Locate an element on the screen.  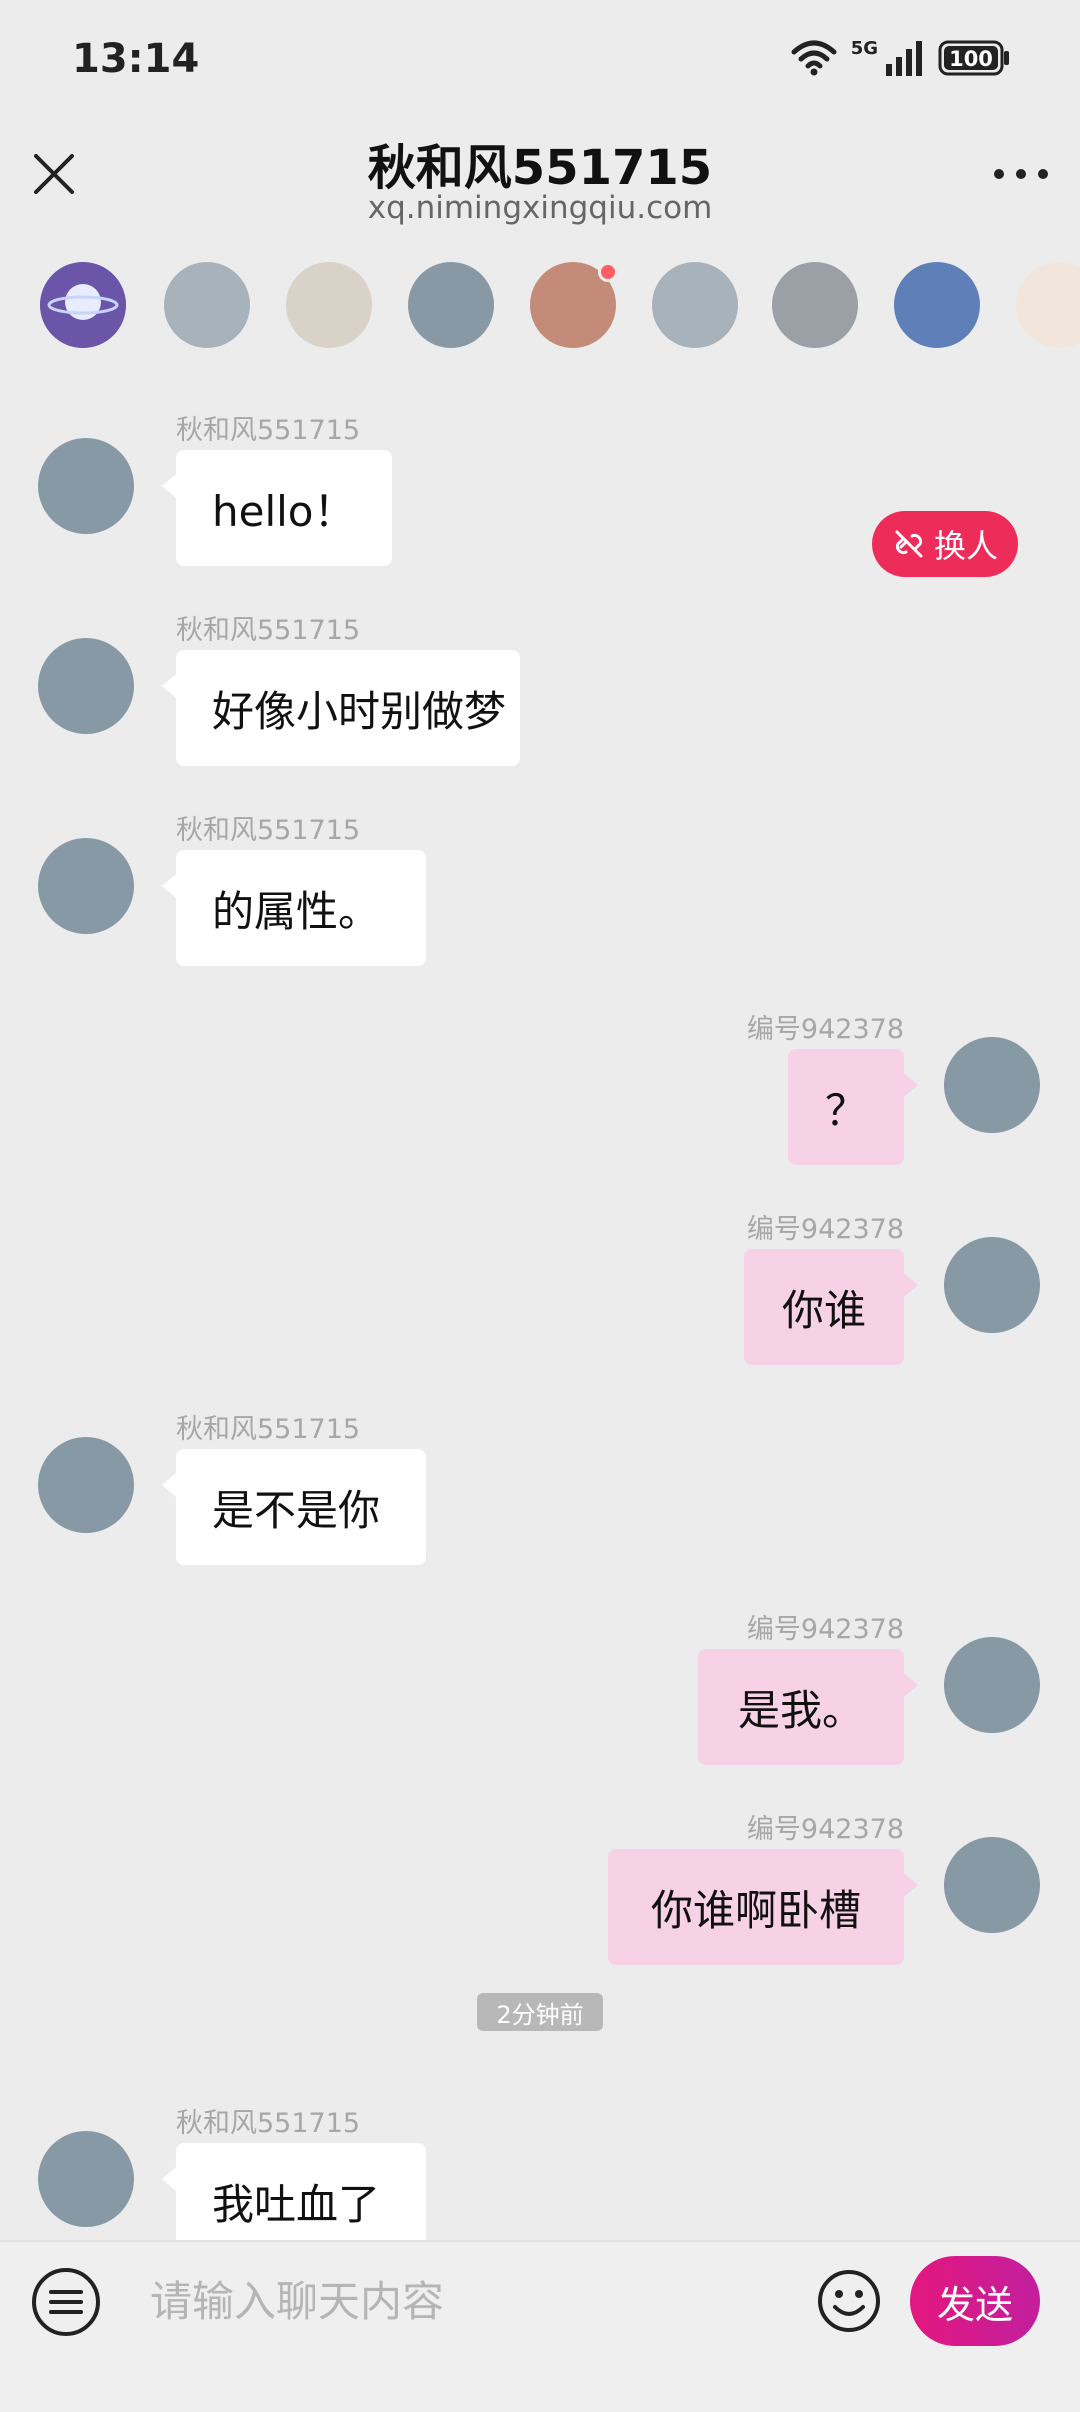
battery-icon: 100 is located at coordinates (974, 58).